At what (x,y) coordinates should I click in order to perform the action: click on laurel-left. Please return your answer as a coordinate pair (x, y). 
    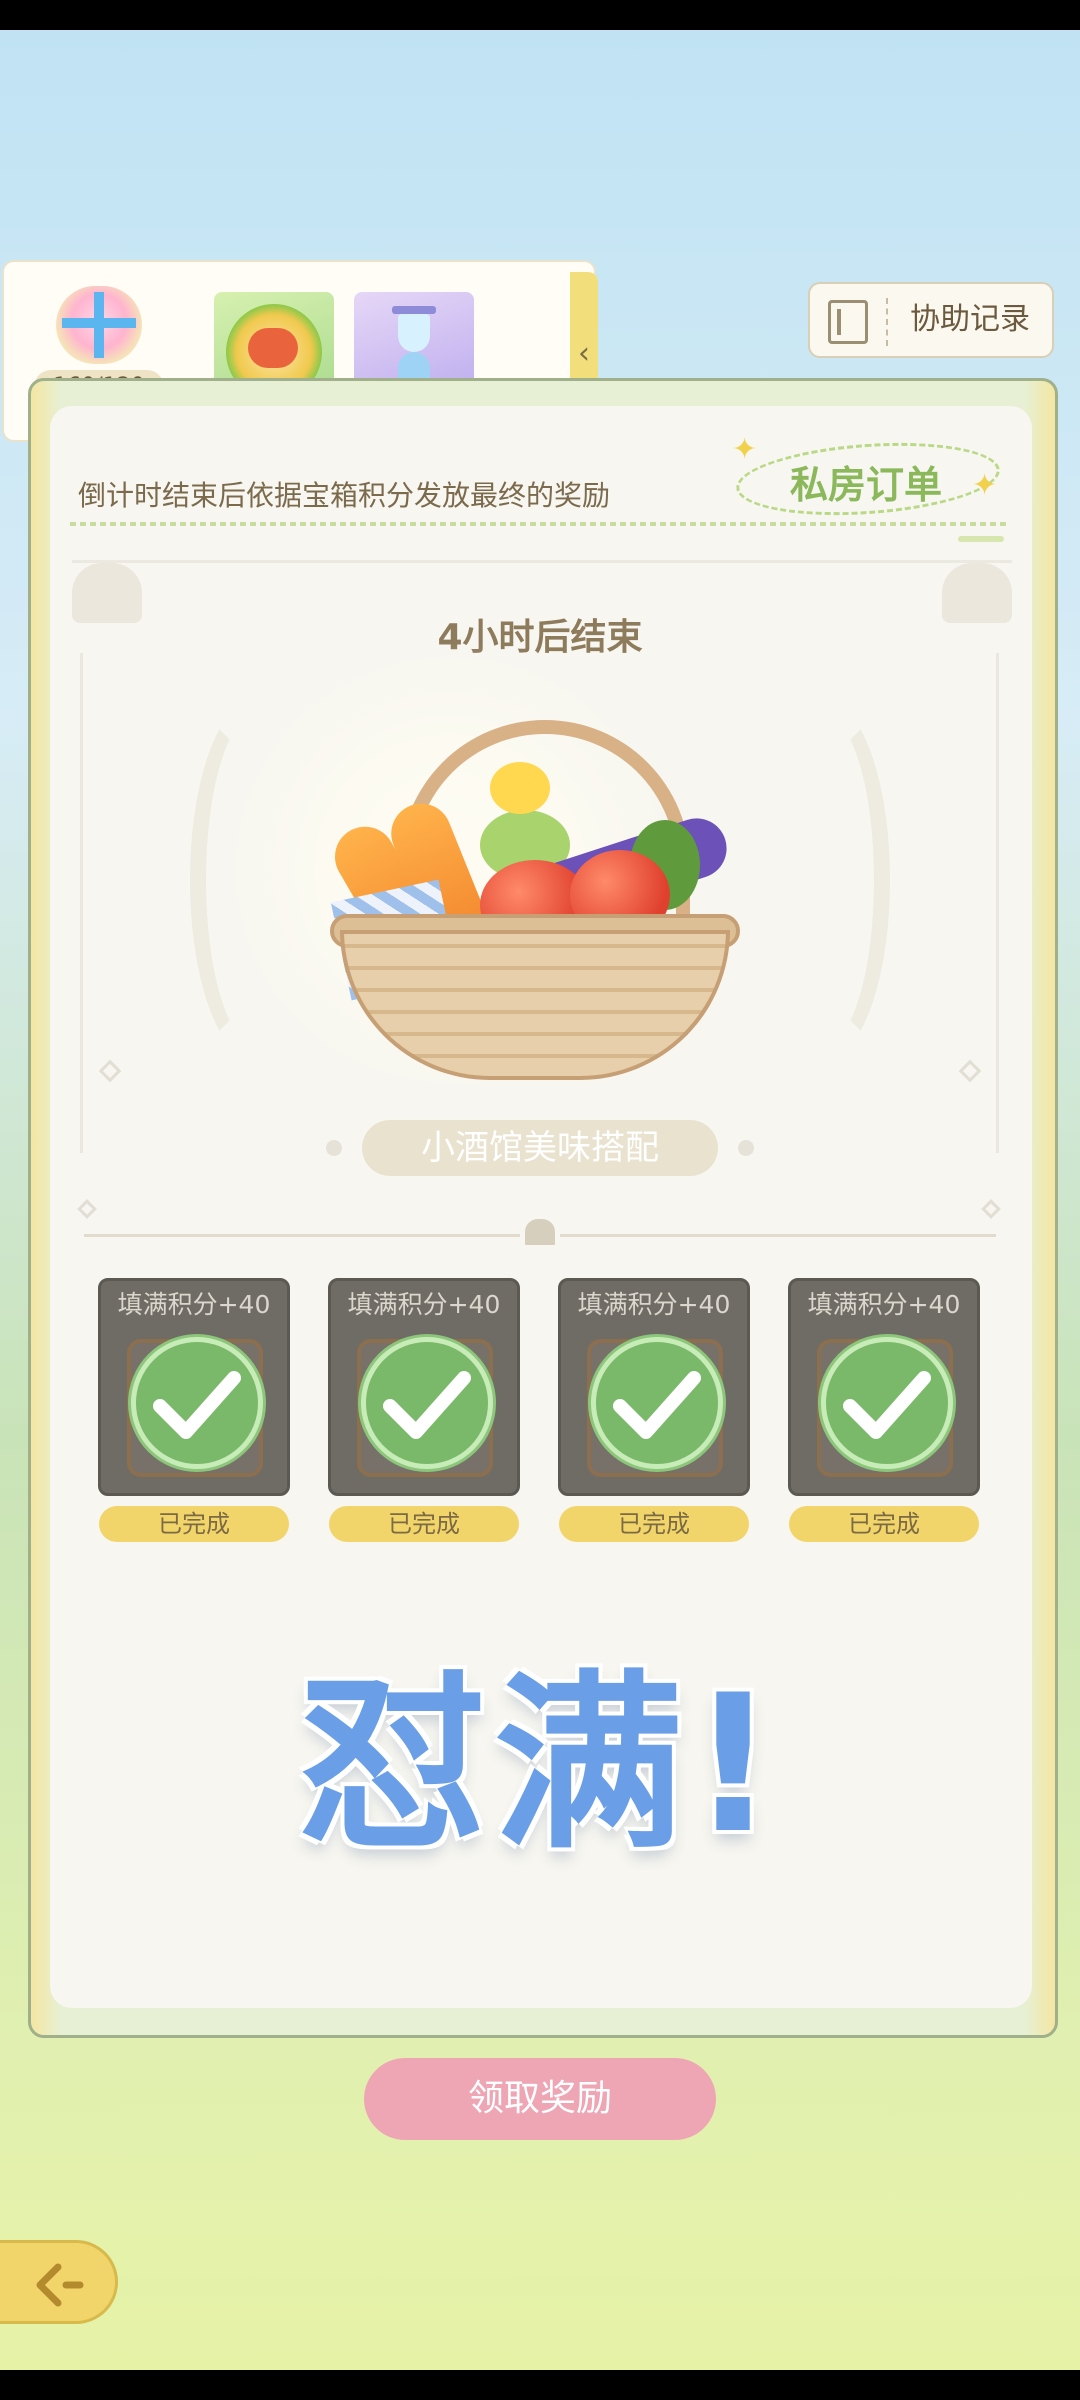
    Looking at the image, I should click on (255, 880).